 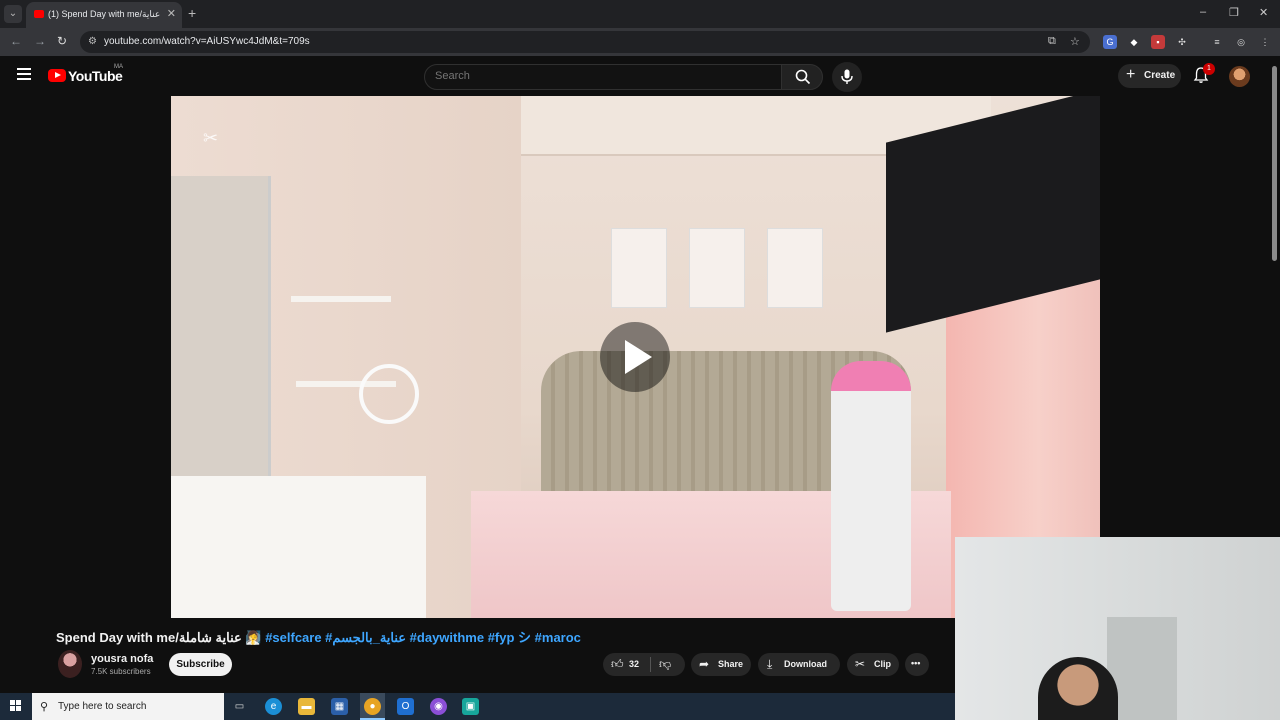 What do you see at coordinates (95, 76) in the screenshot?
I see `youtube-logo-text: YouTube` at bounding box center [95, 76].